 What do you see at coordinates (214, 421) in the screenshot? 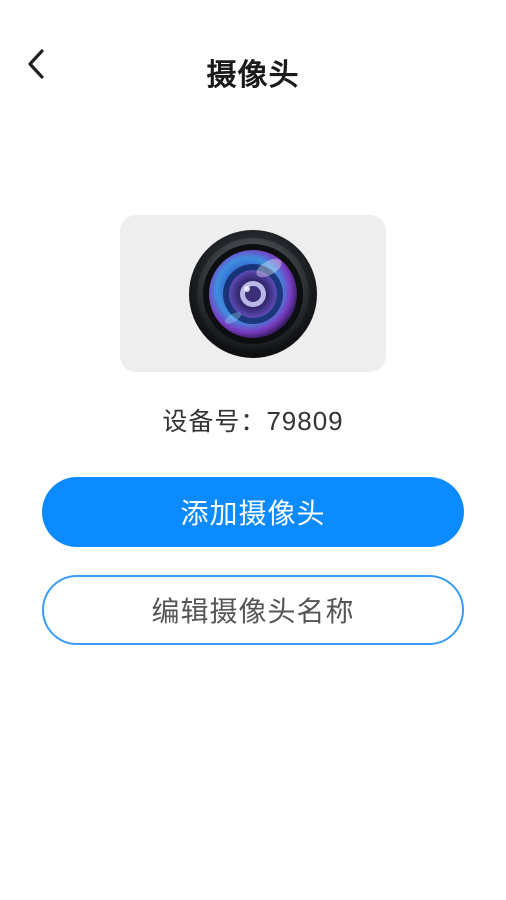
I see `device-number-label: 设备号：` at bounding box center [214, 421].